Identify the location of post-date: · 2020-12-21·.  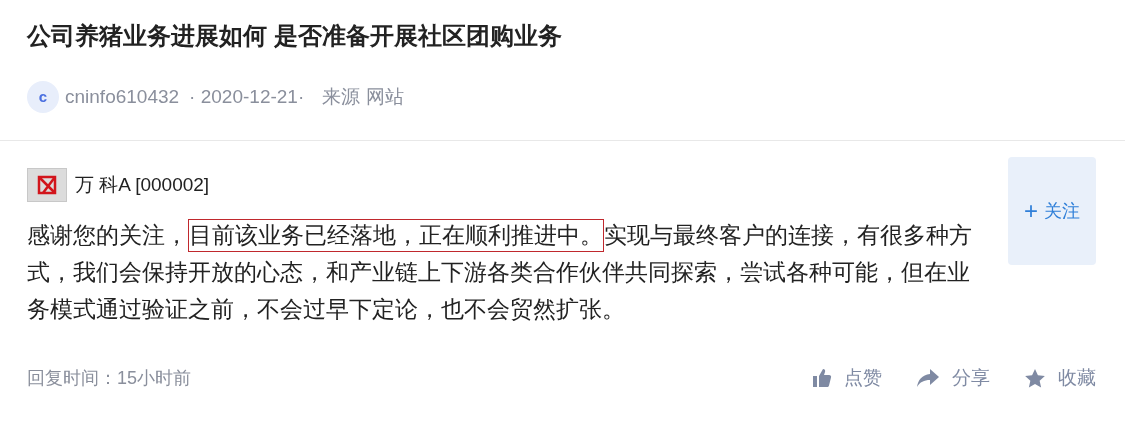
(247, 96).